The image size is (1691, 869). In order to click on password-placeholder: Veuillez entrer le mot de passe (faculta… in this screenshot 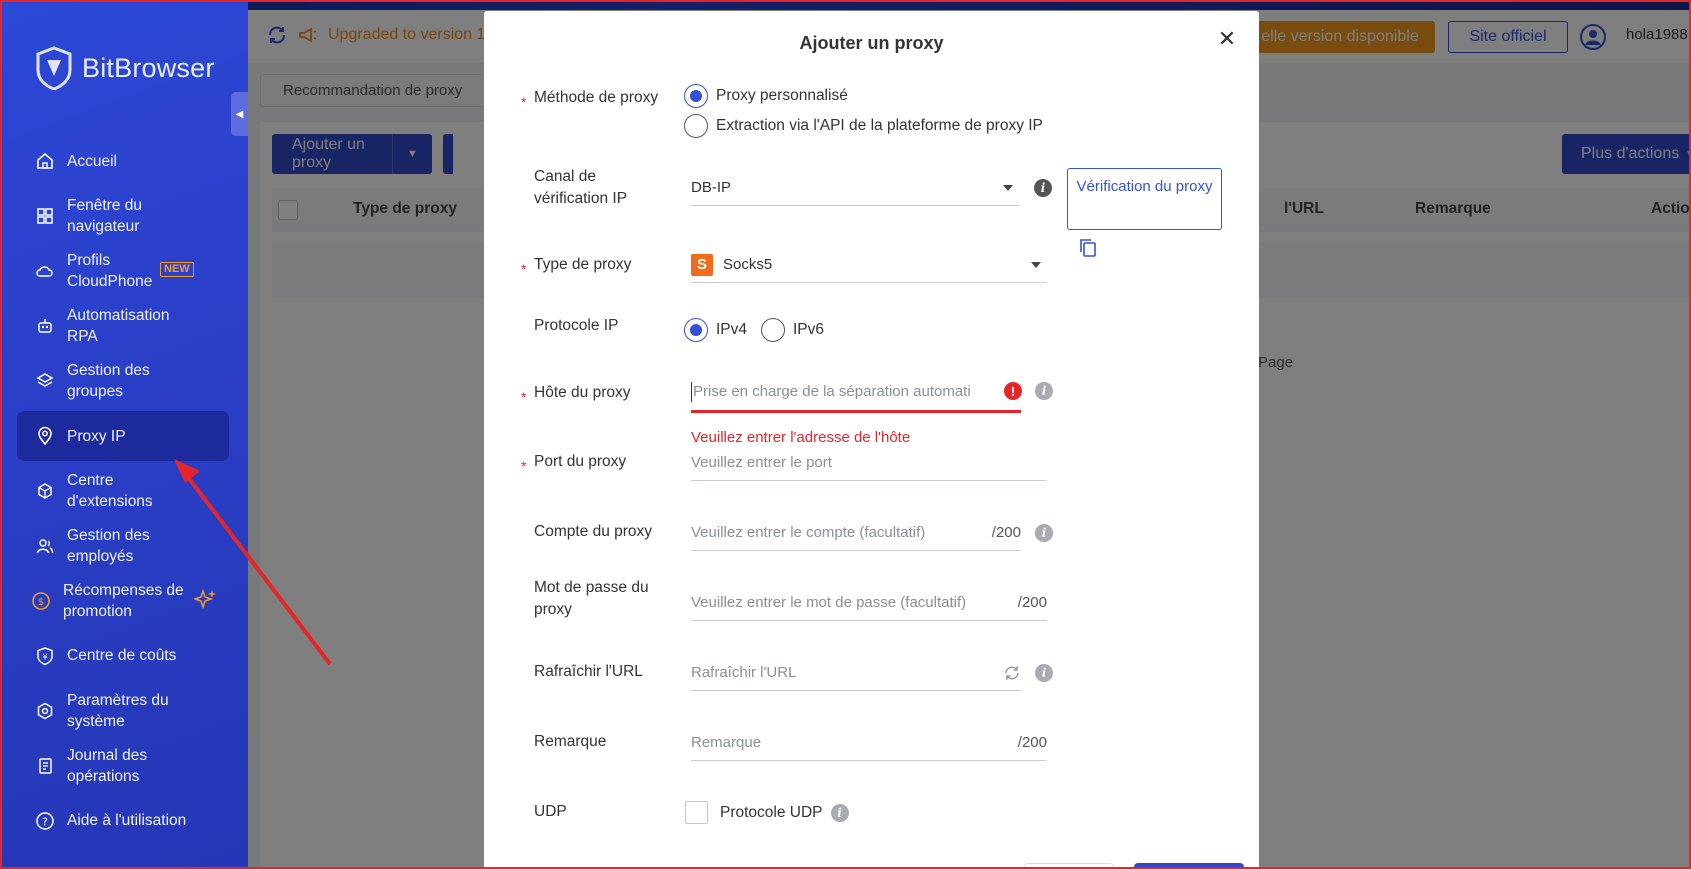, I will do `click(829, 602)`.